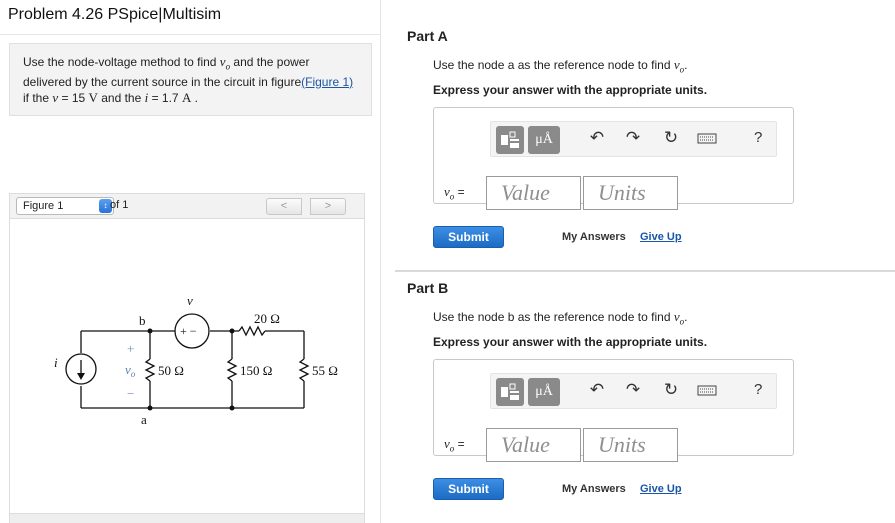 The image size is (895, 523). I want to click on part-b-label: Part B, so click(428, 288).